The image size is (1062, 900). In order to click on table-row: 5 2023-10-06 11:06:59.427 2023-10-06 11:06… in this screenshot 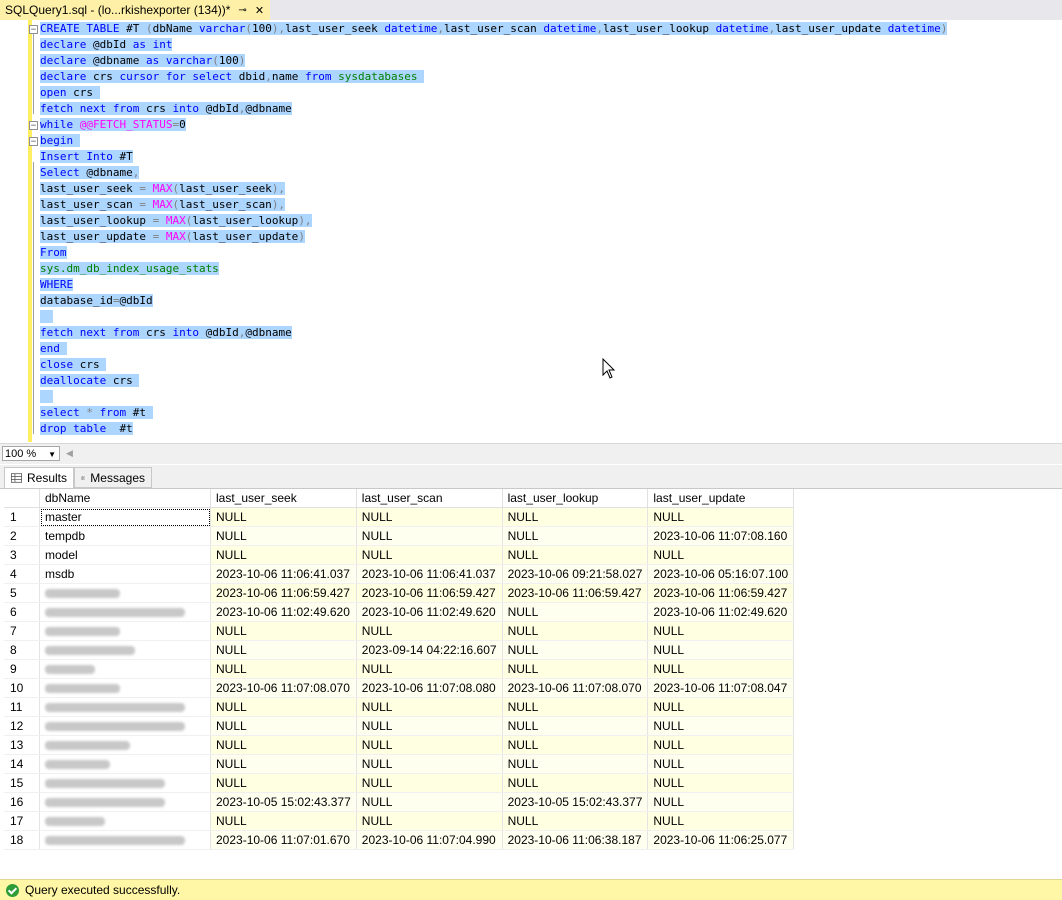, I will do `click(399, 593)`.